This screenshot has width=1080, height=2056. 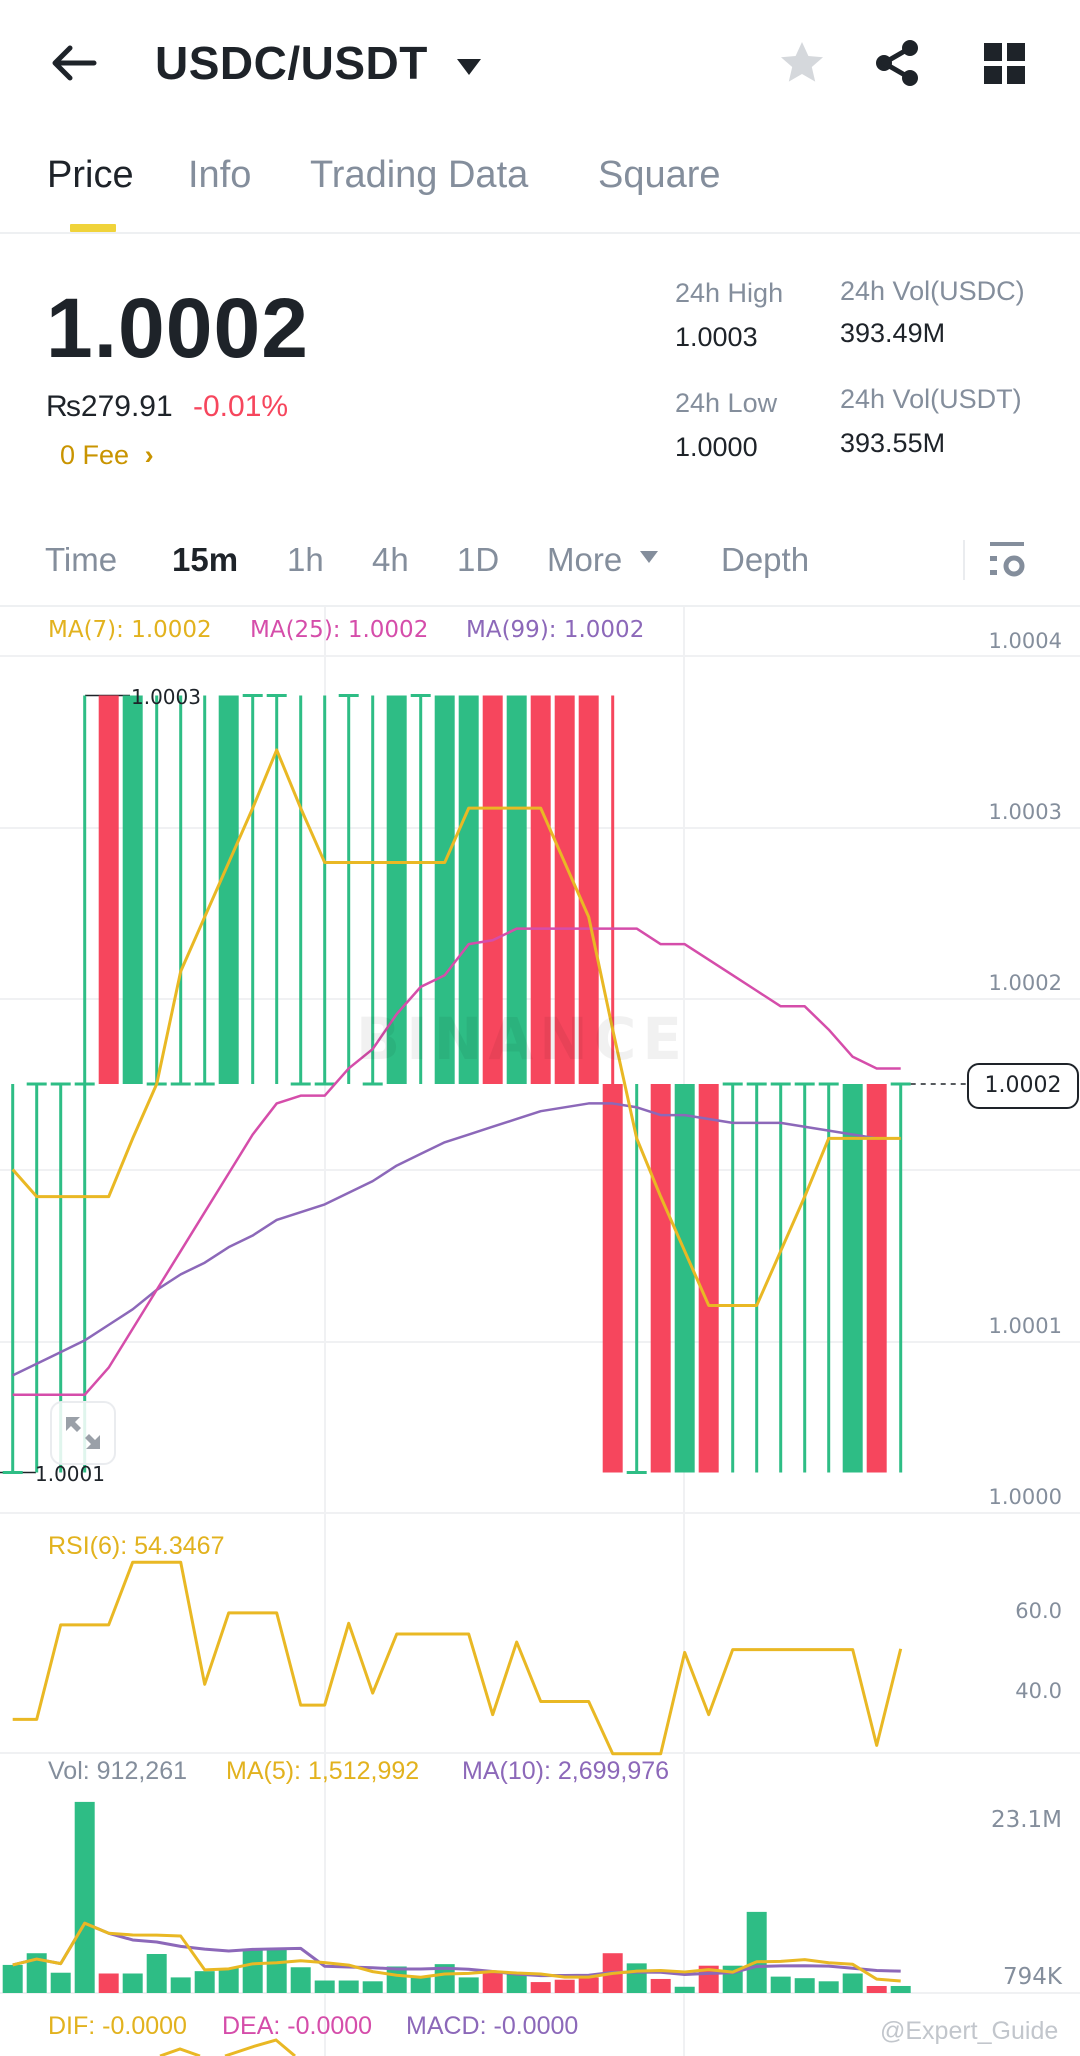 What do you see at coordinates (492, 2026) in the screenshot?
I see `macd-value-legend: MACD: -0.0000` at bounding box center [492, 2026].